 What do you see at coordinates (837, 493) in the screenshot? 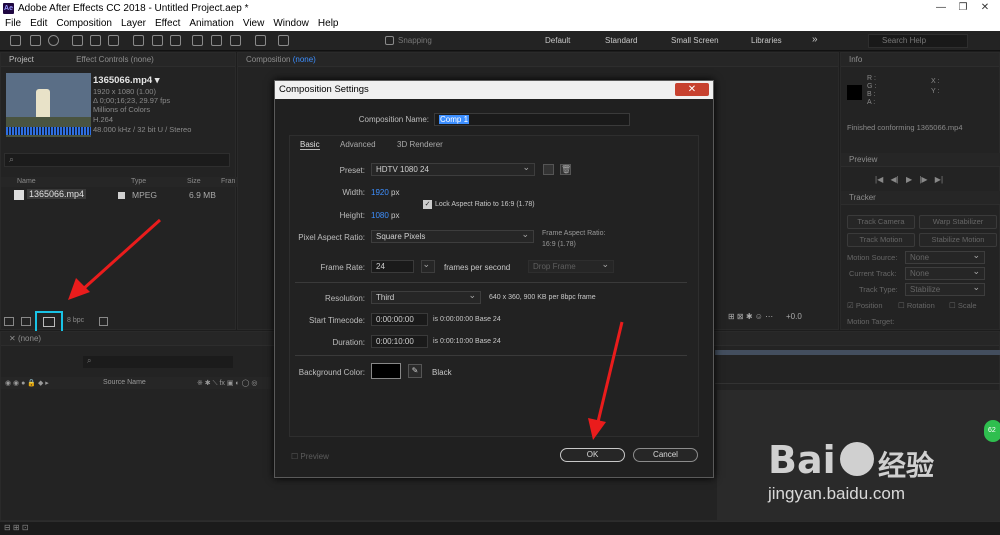
I see `watermark-url: jingyan.baidu.com` at bounding box center [837, 493].